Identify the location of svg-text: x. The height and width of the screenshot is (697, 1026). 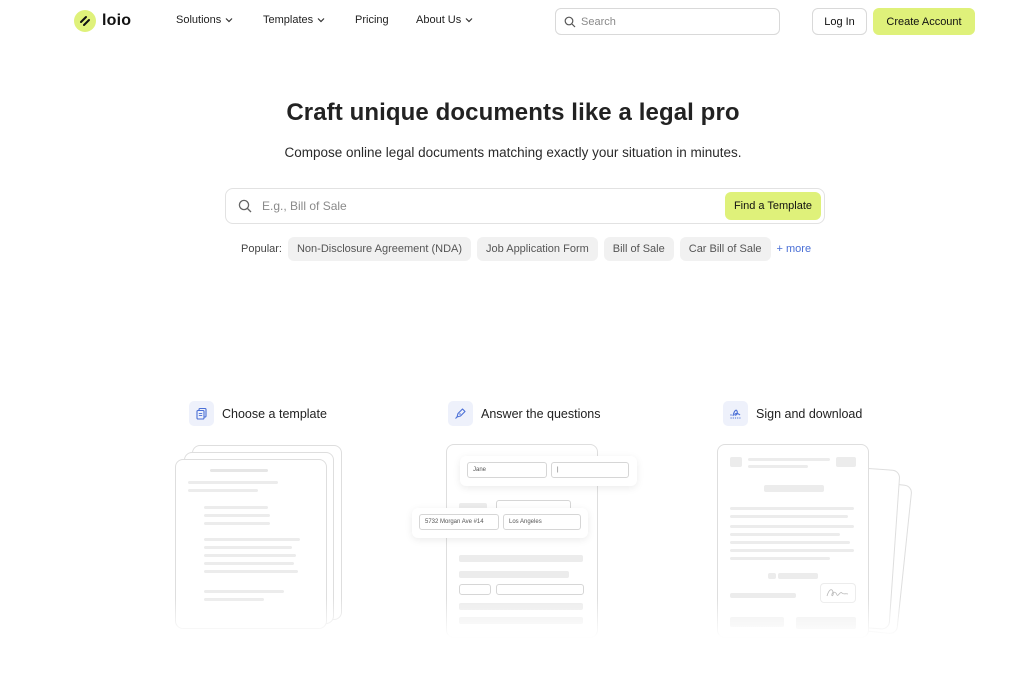
(731, 414).